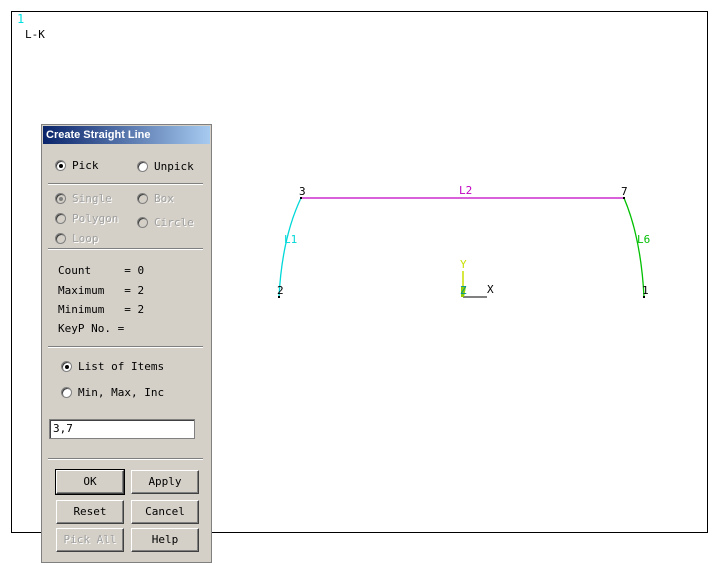  What do you see at coordinates (174, 222) in the screenshot?
I see `circle-label: Circle` at bounding box center [174, 222].